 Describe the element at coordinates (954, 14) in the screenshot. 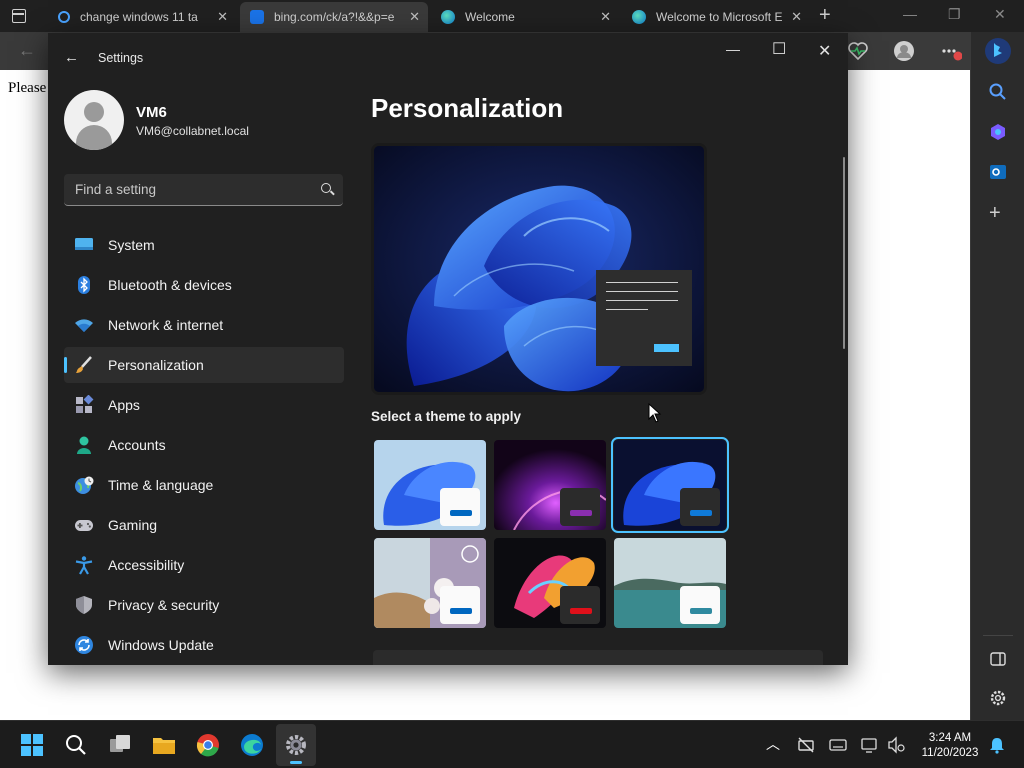

I see `restore-icon: ❐` at that location.